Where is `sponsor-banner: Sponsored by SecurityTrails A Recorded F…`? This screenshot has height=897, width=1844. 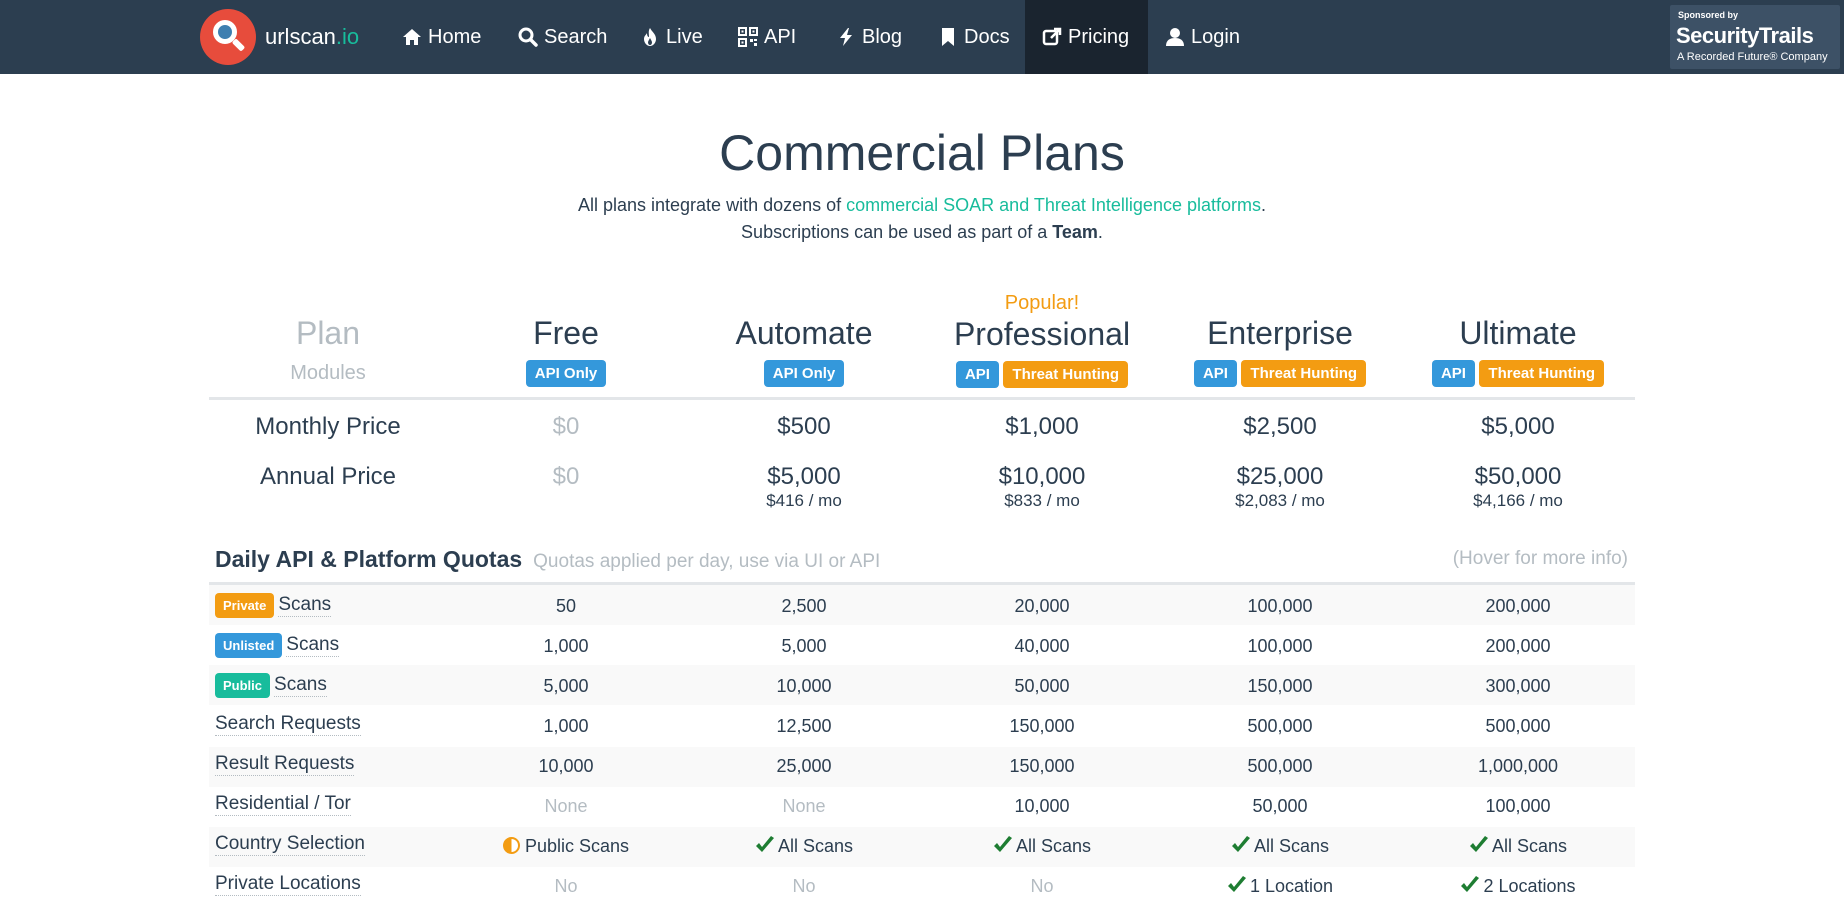
sponsor-banner: Sponsored by SecurityTrails A Recorded F… is located at coordinates (1755, 37).